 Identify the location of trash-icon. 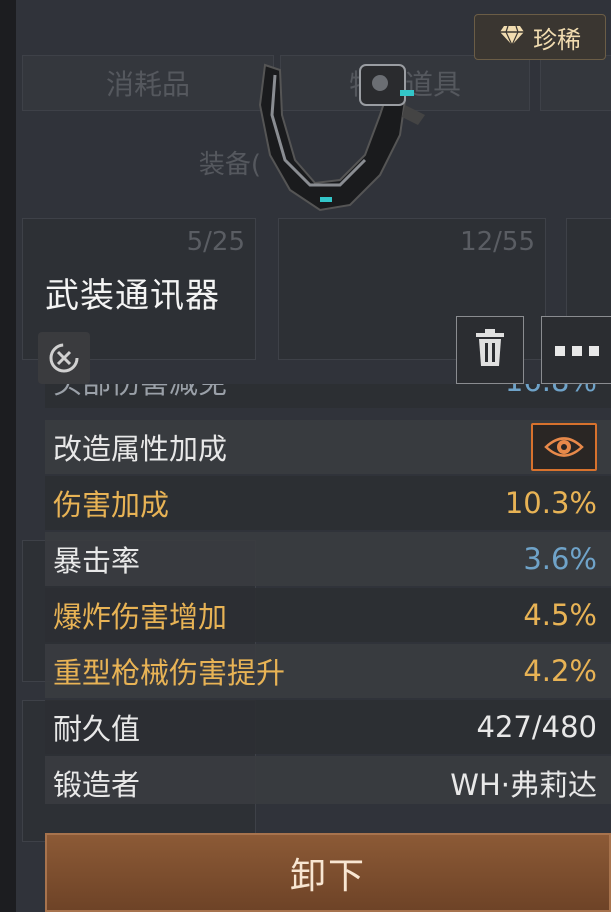
(490, 350).